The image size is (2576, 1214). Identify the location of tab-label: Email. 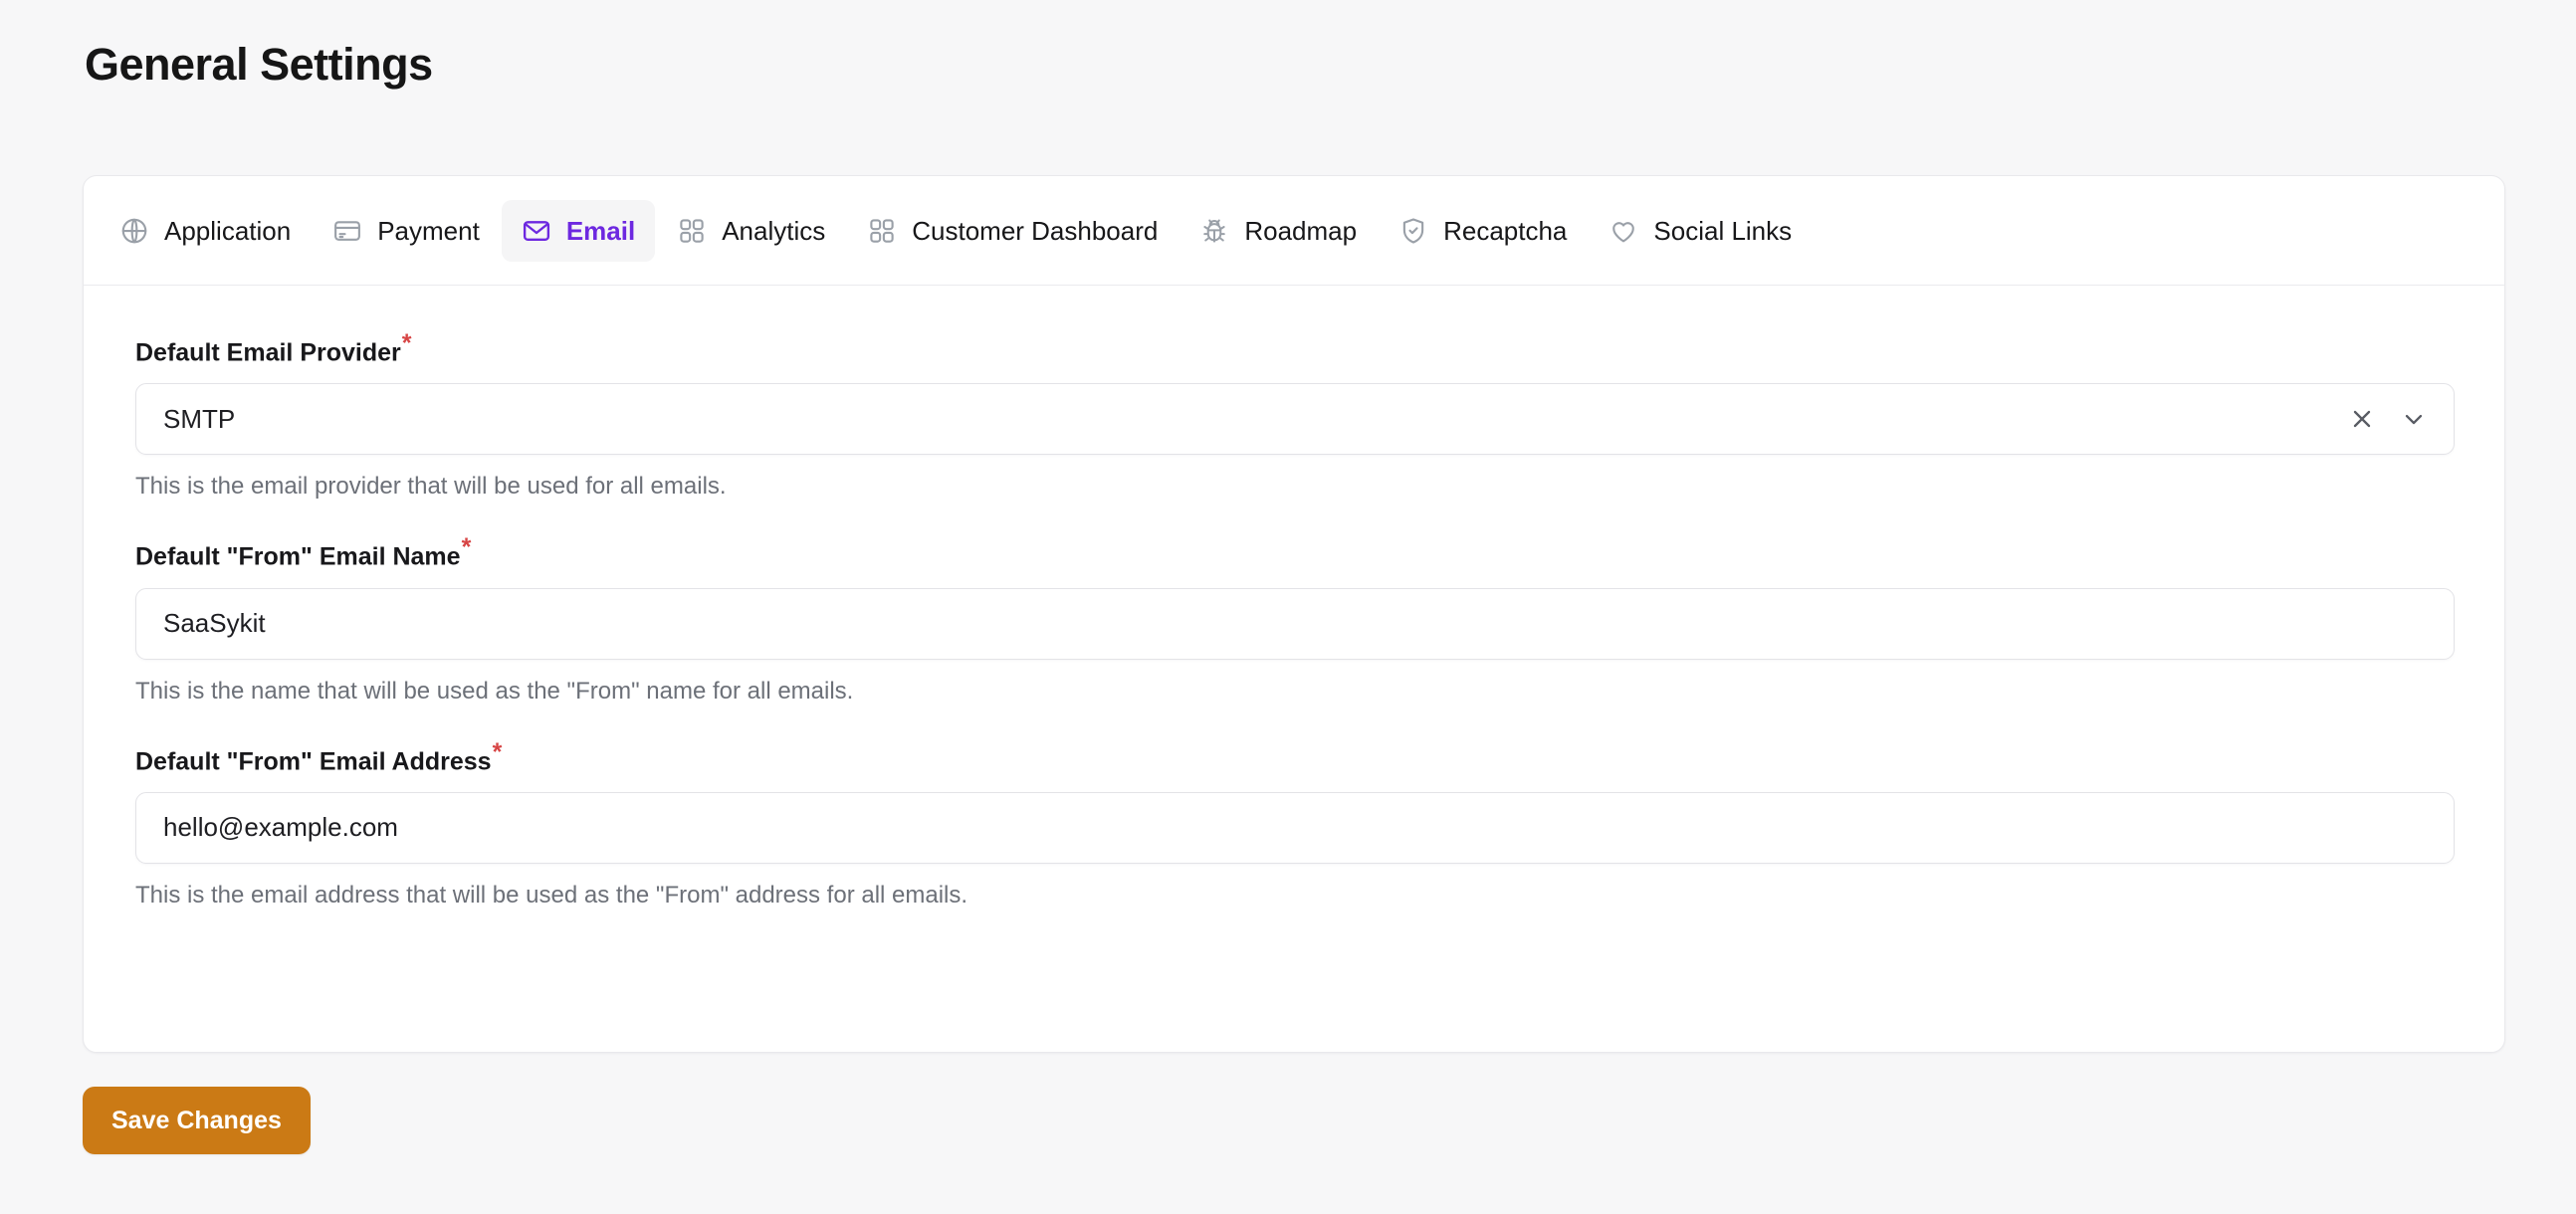
(600, 230).